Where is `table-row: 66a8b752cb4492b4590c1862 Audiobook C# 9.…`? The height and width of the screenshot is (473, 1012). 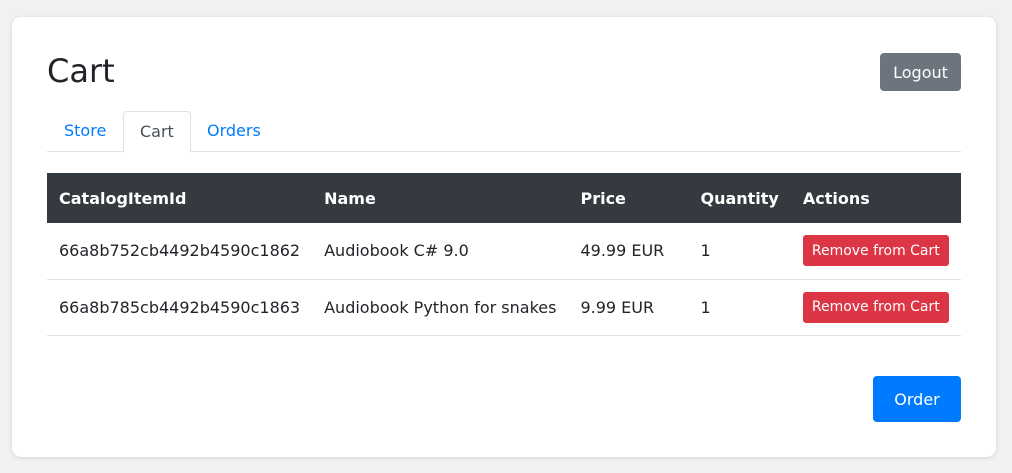 table-row: 66a8b752cb4492b4590c1862 Audiobook C# 9.… is located at coordinates (504, 251).